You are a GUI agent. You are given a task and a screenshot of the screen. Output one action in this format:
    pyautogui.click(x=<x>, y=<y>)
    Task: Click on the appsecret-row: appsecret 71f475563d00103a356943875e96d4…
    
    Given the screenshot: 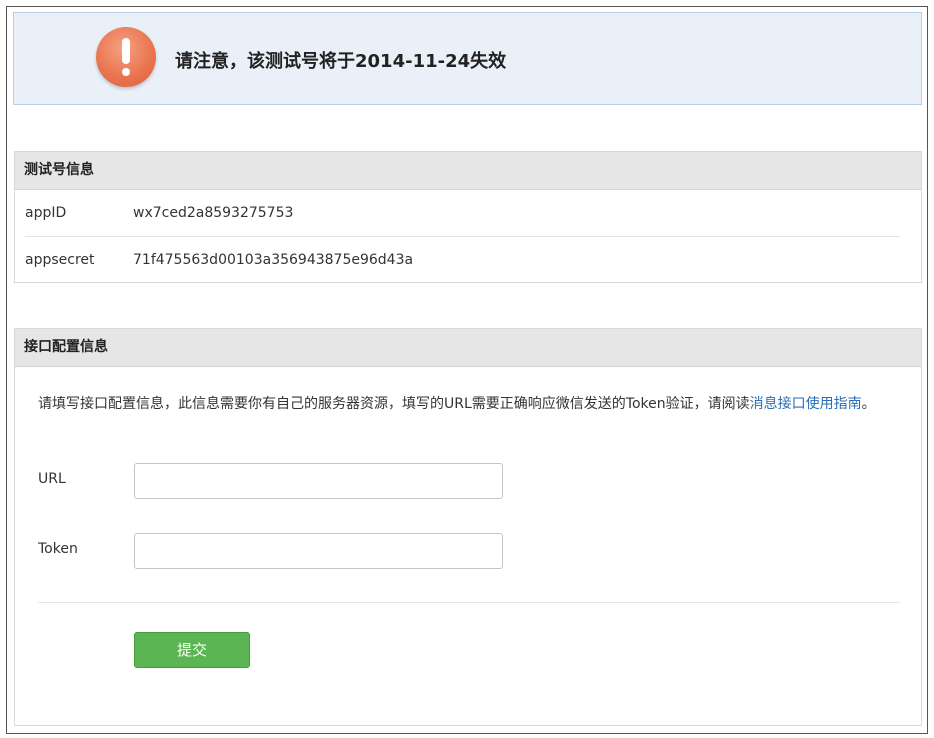 What is the action you would take?
    pyautogui.click(x=462, y=260)
    